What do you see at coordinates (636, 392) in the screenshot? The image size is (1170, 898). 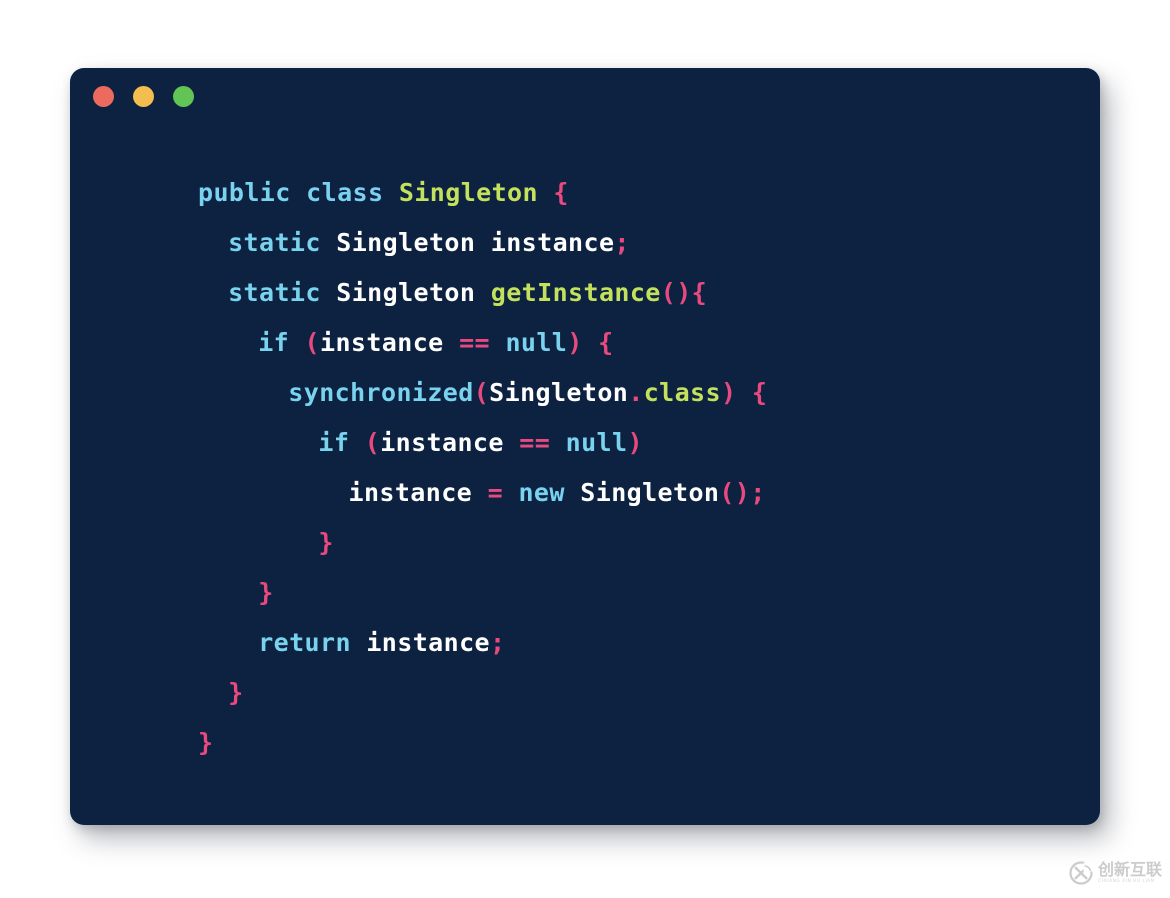 I see `code-token-punctuation: .` at bounding box center [636, 392].